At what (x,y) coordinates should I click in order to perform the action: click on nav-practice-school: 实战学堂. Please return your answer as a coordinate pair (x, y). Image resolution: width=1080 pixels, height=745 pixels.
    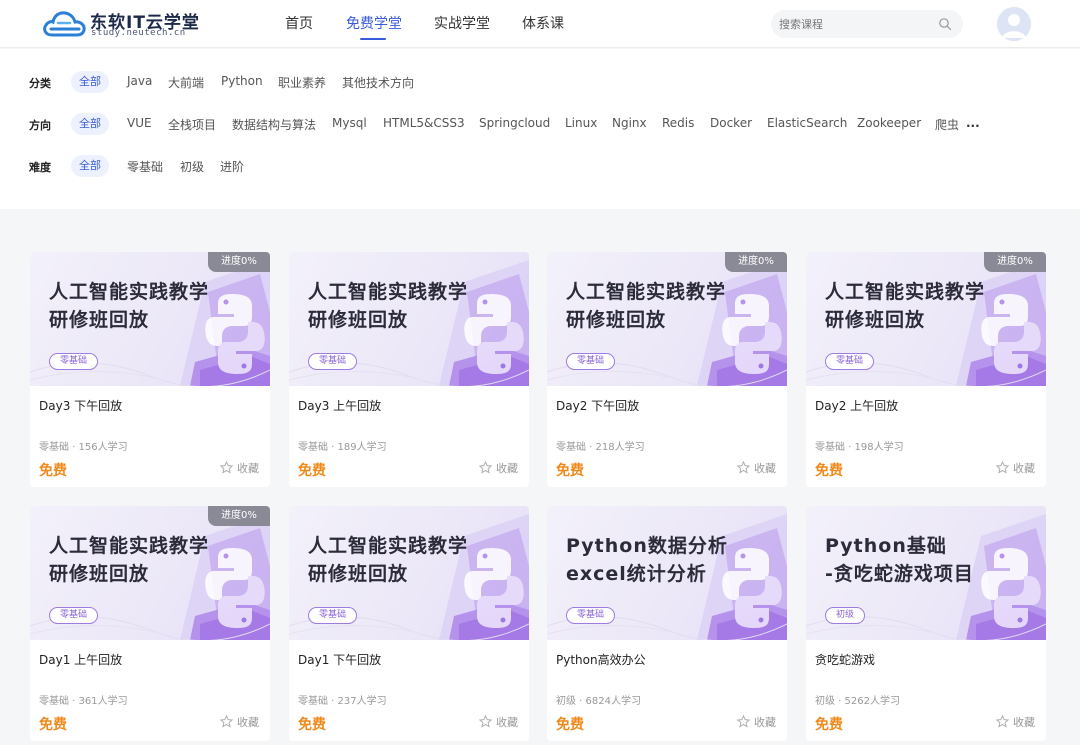
    Looking at the image, I should click on (462, 23).